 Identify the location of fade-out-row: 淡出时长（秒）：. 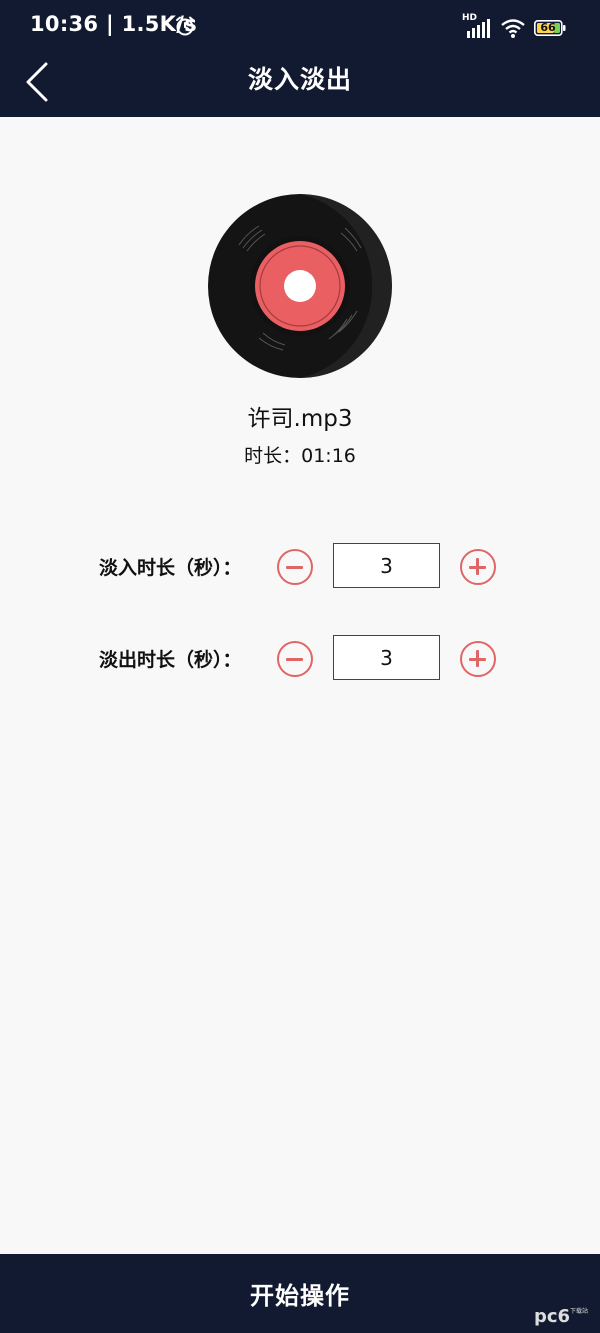
(300, 659).